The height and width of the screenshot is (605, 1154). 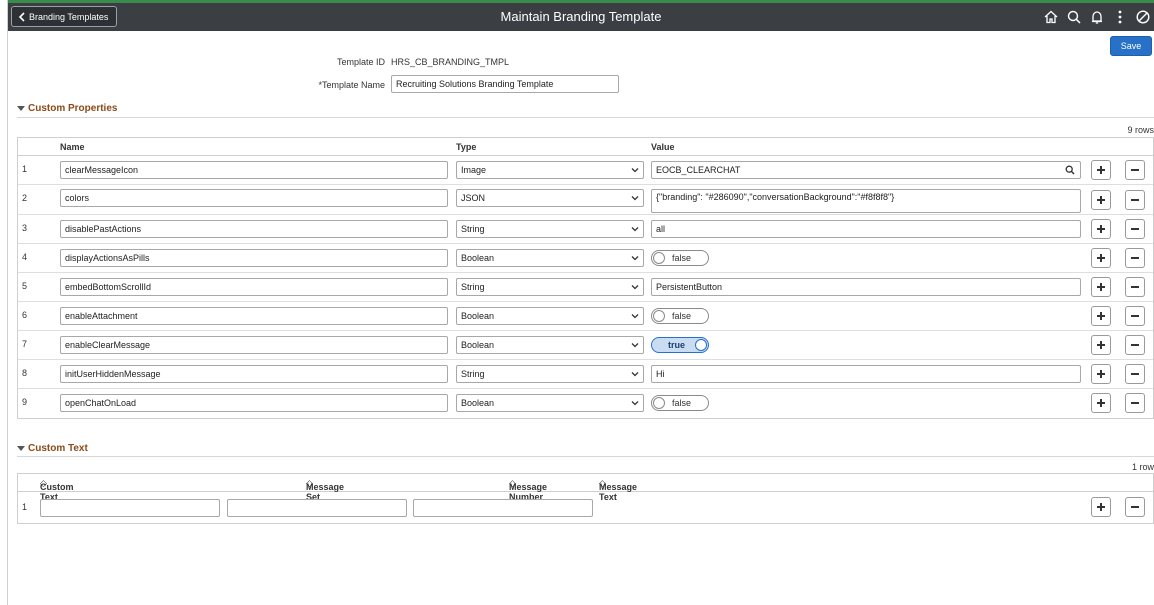 I want to click on column-header-custom-text: Custom Text ◇, so click(x=57, y=490).